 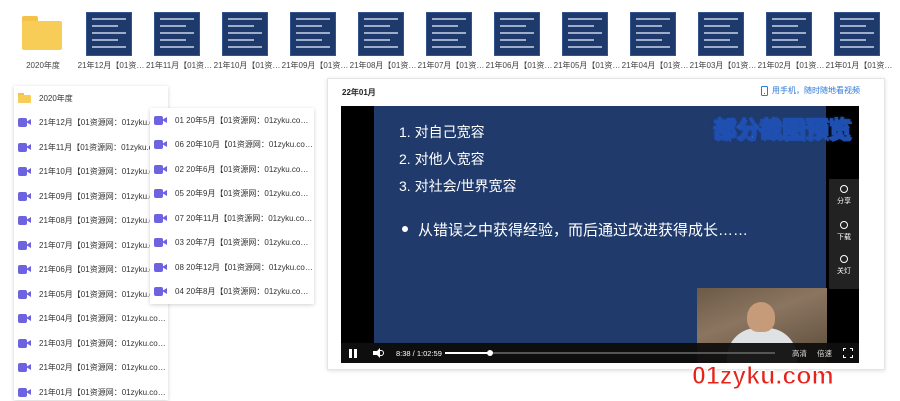 What do you see at coordinates (91, 245) in the screenshot?
I see `file-list-item: 21年07月【01资源网：01zyku.com】.mp4` at bounding box center [91, 245].